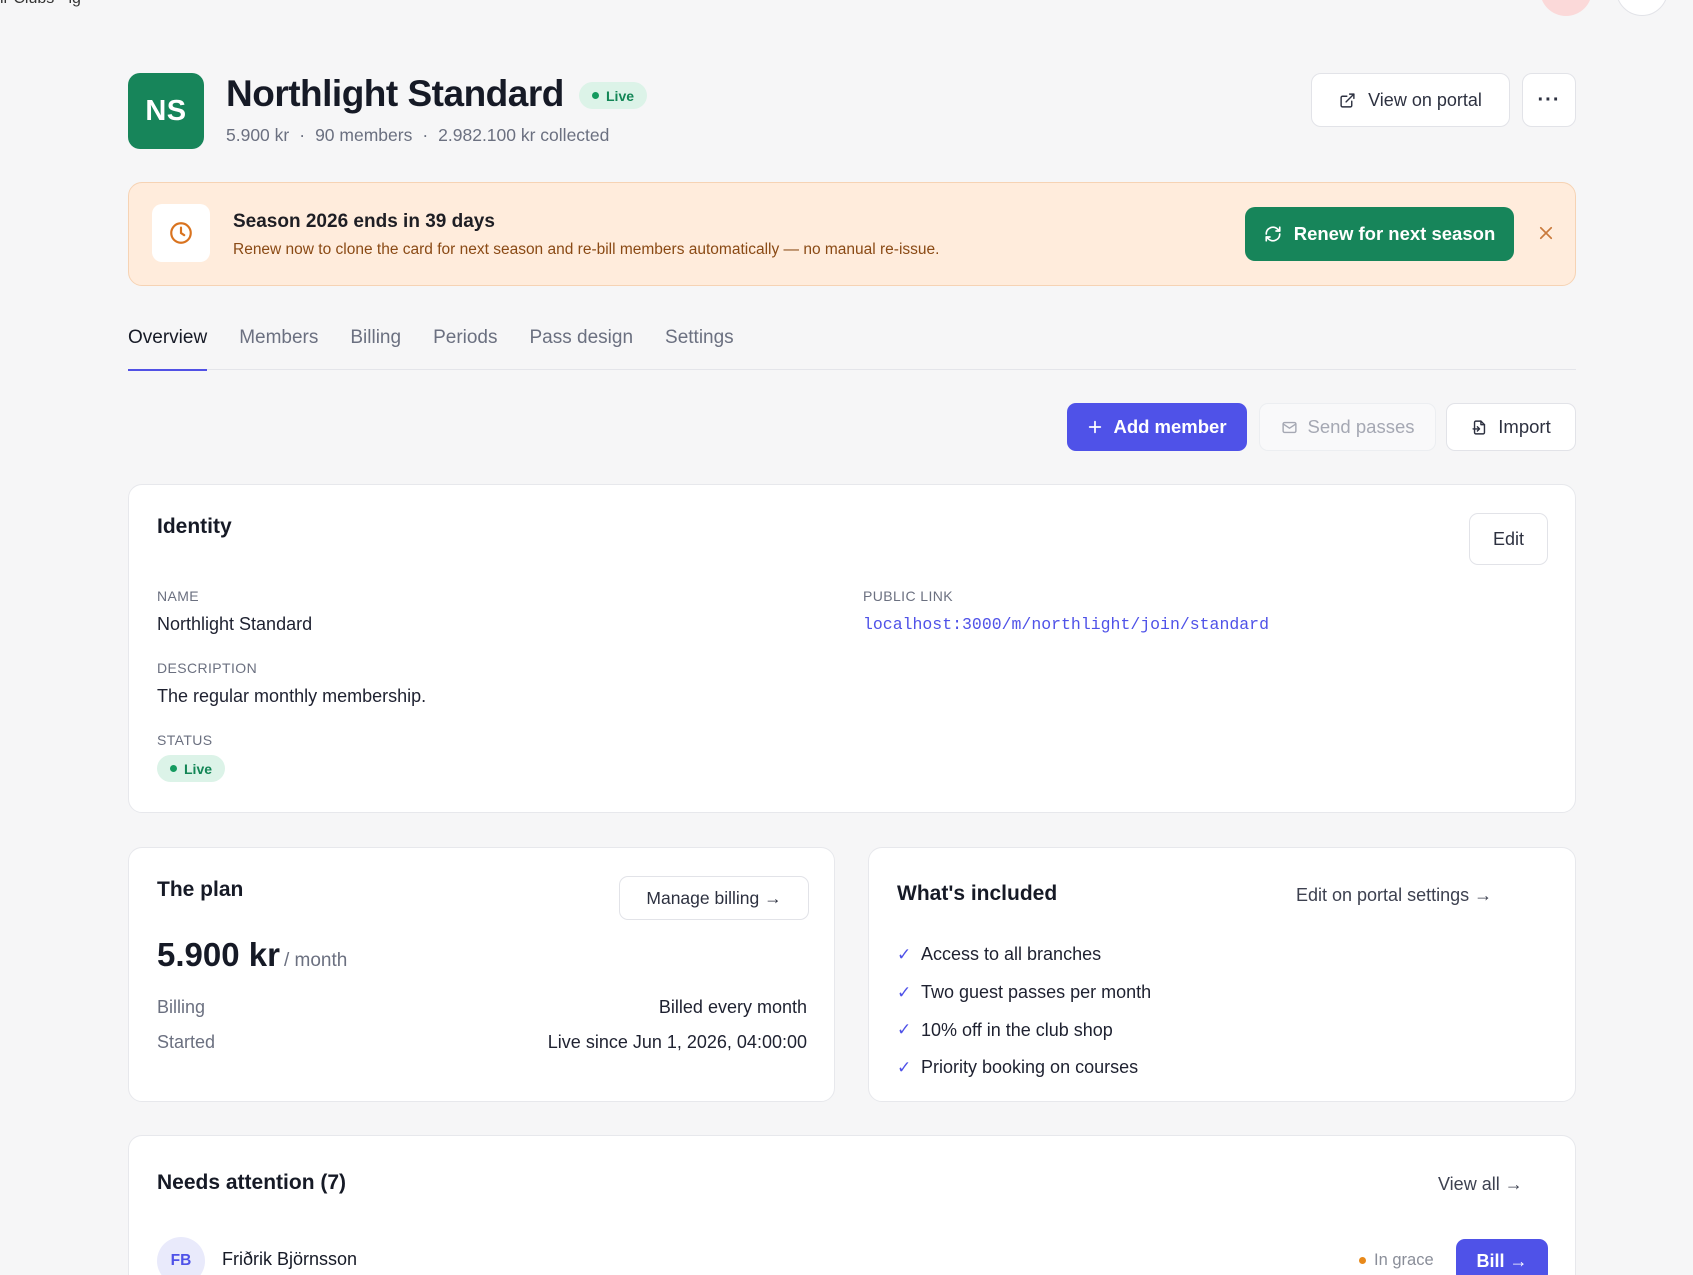  Describe the element at coordinates (252, 1182) in the screenshot. I see `needs-attention-title: Needs attention (7)` at that location.